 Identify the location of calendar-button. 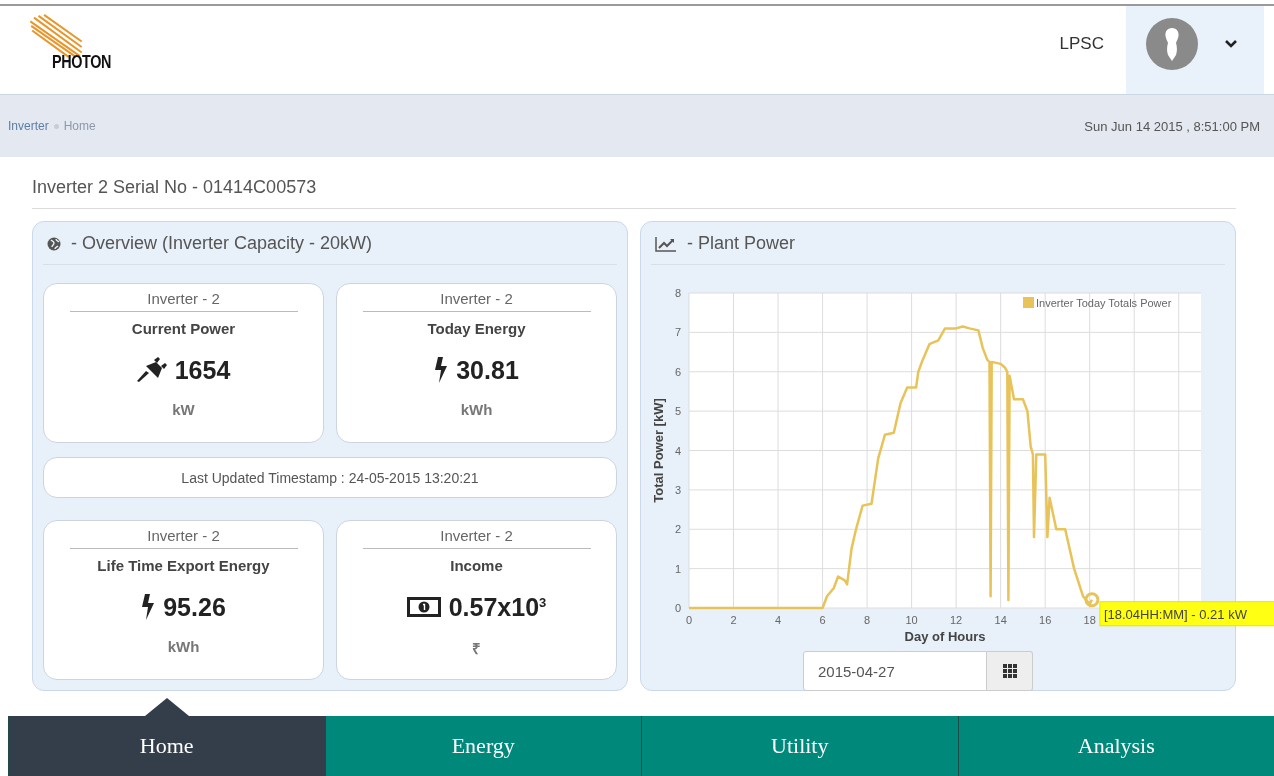
(1010, 671).